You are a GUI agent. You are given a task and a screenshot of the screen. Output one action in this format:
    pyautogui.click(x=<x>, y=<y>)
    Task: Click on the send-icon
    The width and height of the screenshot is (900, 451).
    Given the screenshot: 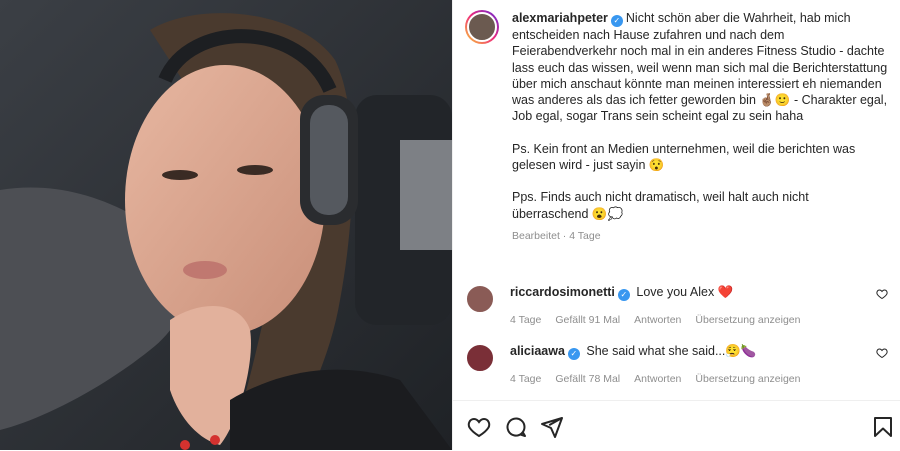 What is the action you would take?
    pyautogui.click(x=552, y=427)
    